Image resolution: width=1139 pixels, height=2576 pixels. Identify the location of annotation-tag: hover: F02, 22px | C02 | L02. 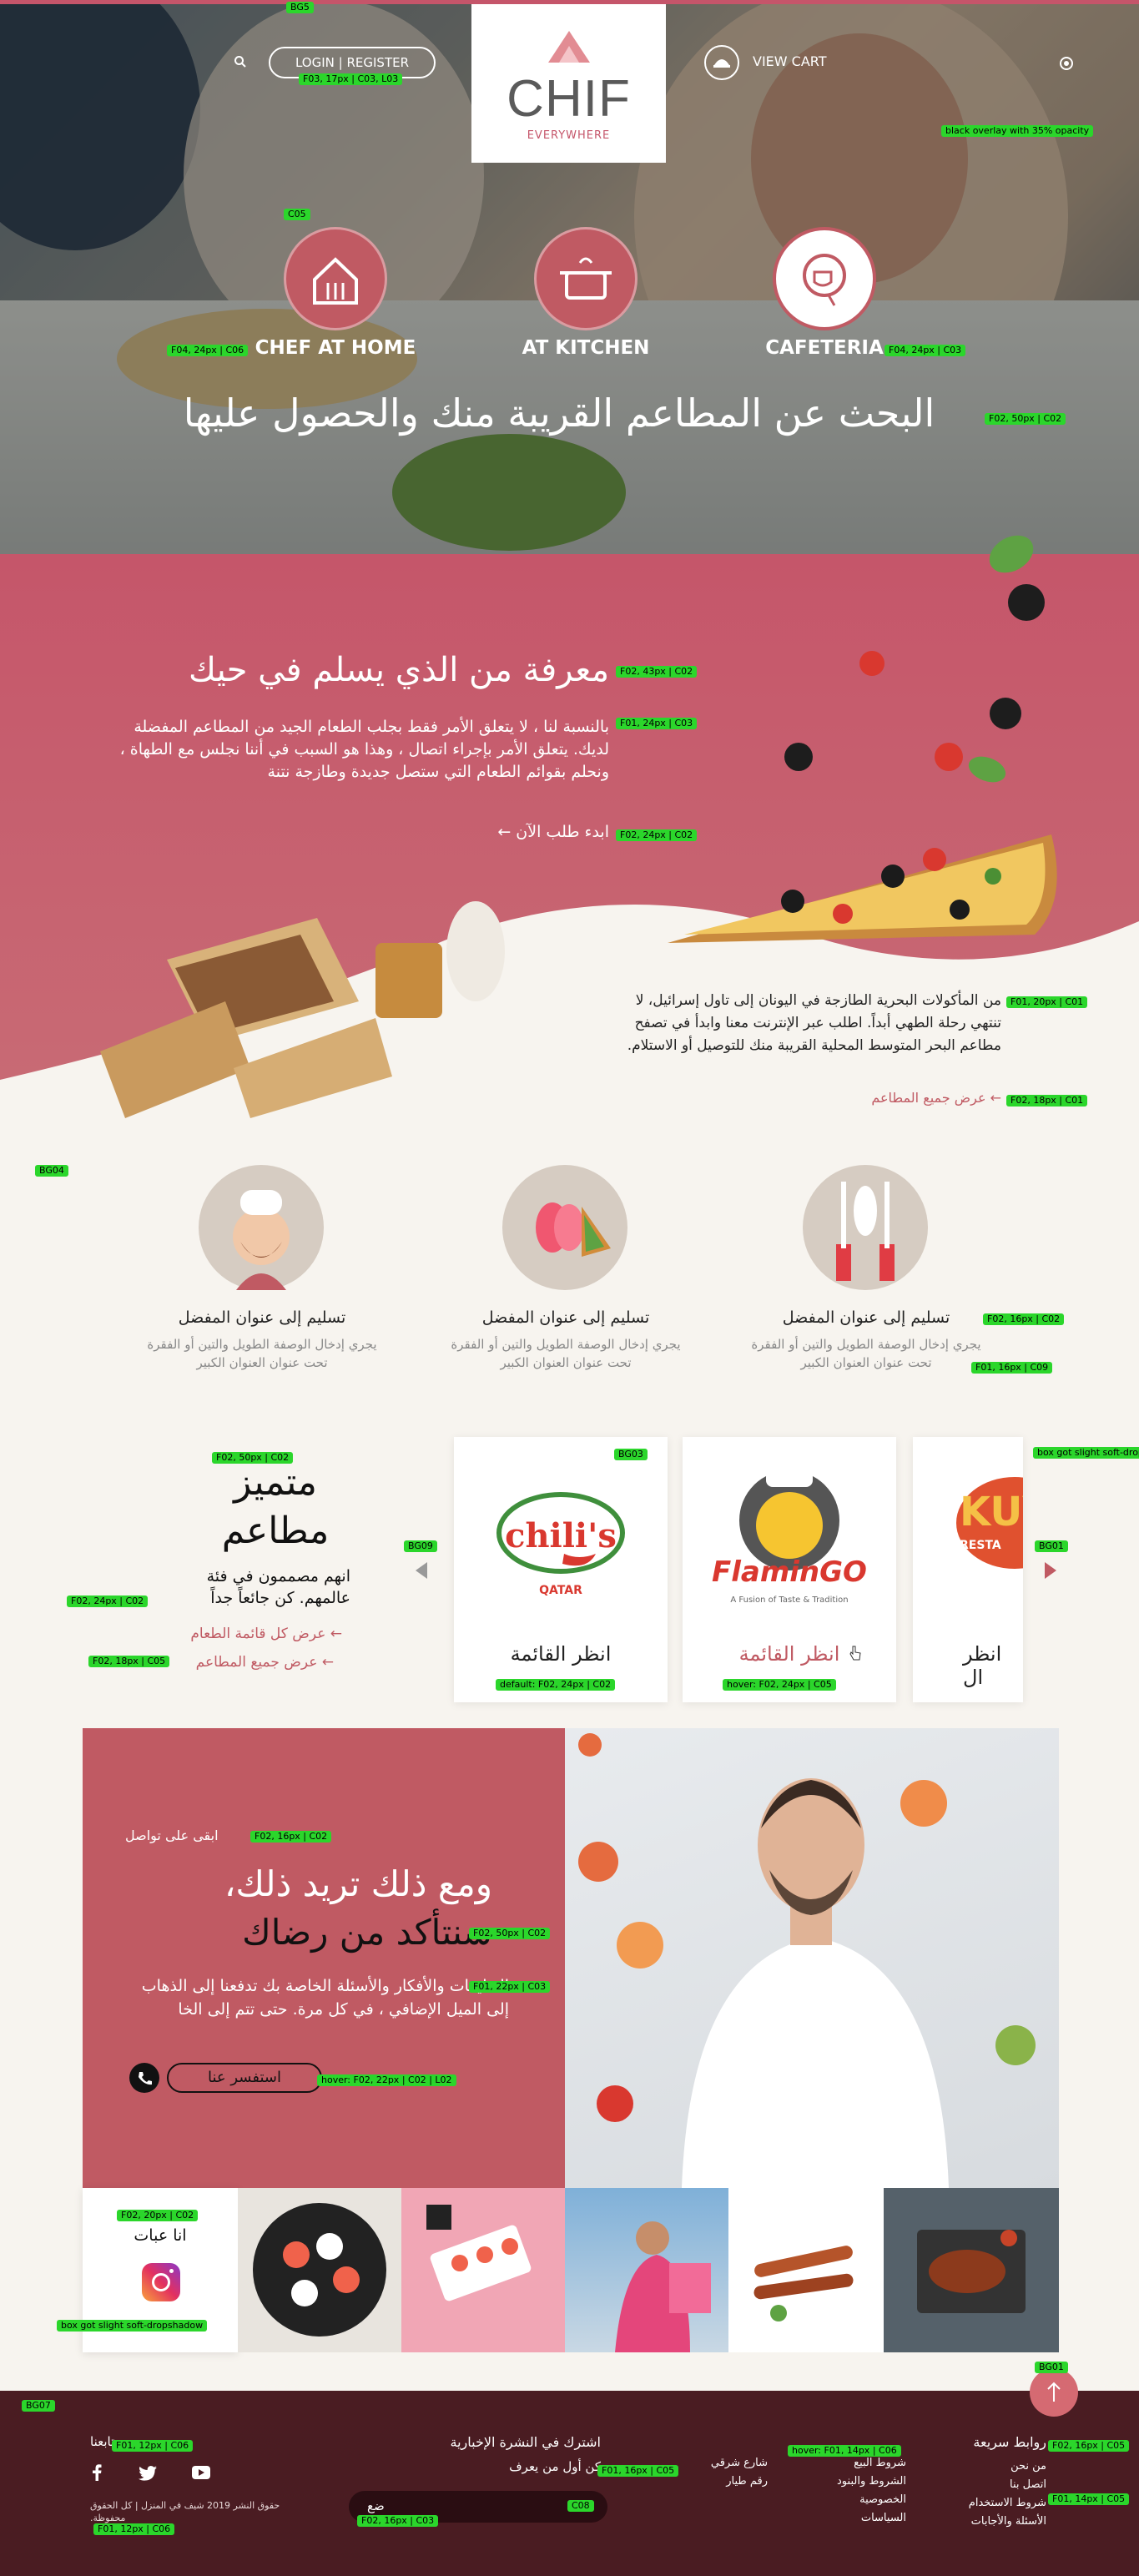
(386, 2080).